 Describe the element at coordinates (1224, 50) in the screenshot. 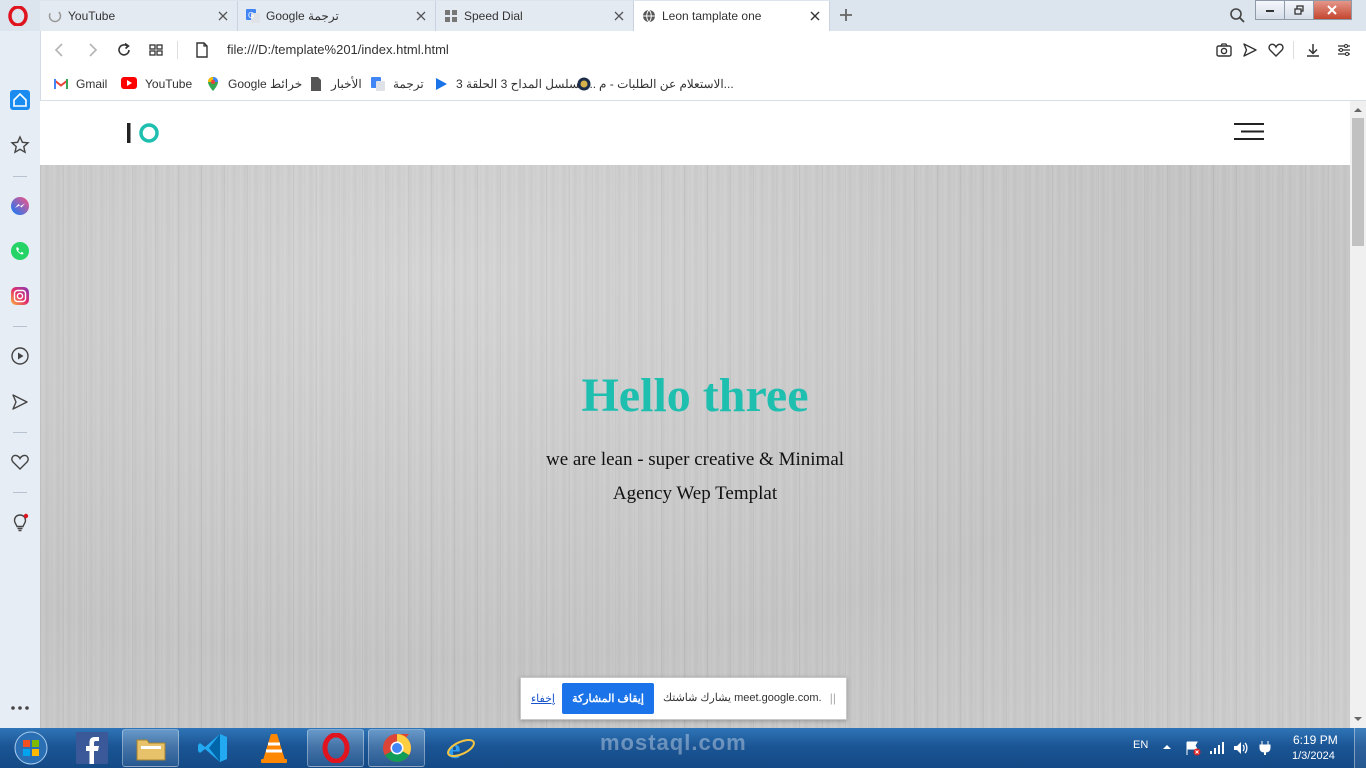

I see `snapshot-icon` at that location.